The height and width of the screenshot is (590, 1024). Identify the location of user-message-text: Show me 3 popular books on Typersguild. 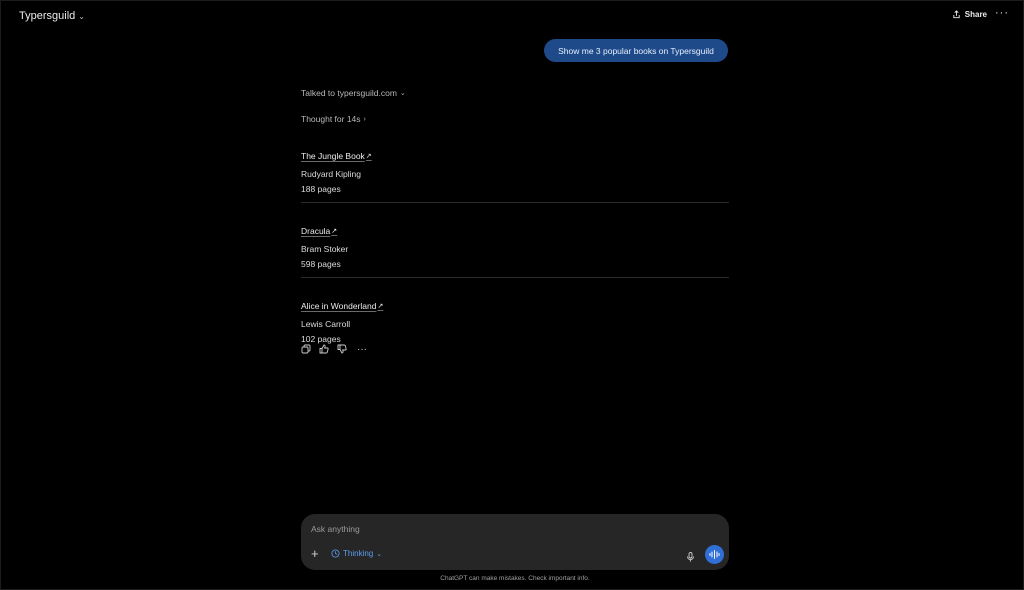
(636, 50).